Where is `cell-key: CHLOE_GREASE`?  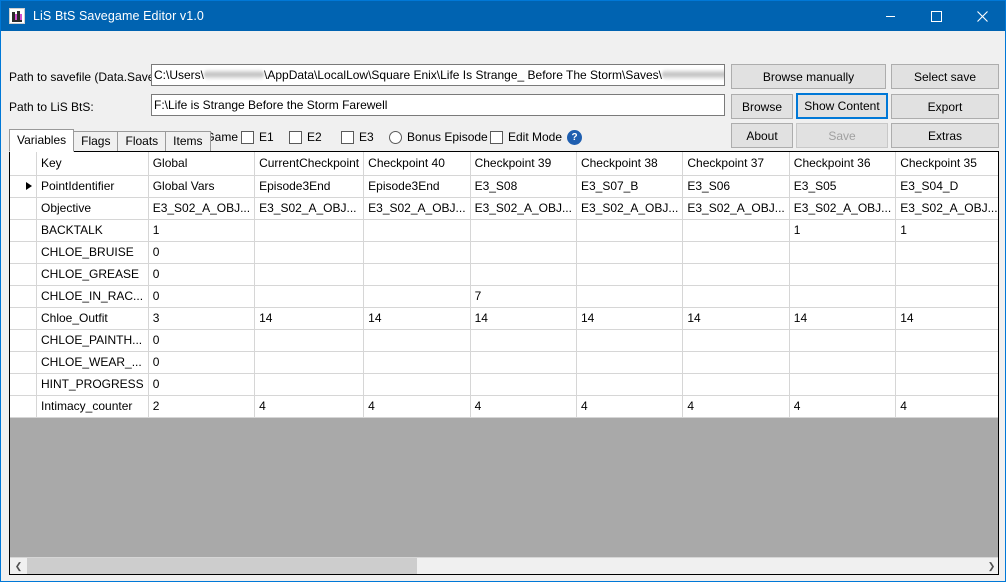
cell-key: CHLOE_GREASE is located at coordinates (92, 274).